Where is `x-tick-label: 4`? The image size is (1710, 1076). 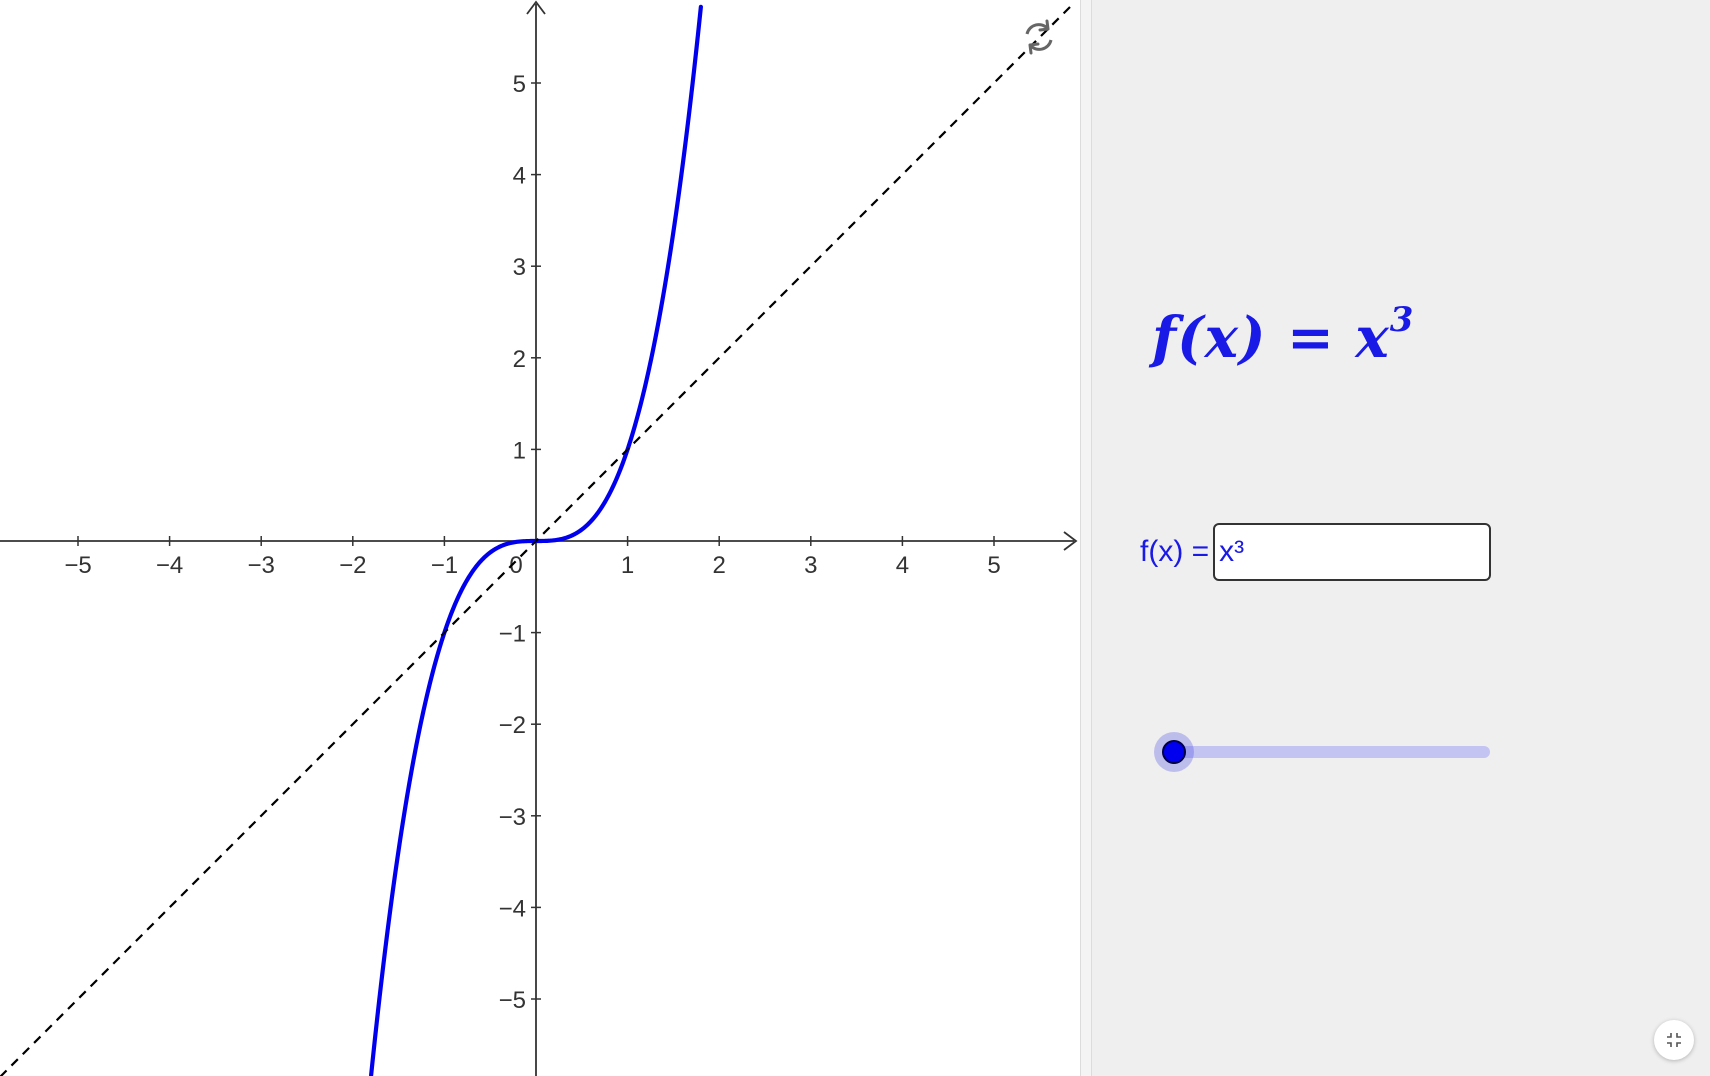 x-tick-label: 4 is located at coordinates (902, 565).